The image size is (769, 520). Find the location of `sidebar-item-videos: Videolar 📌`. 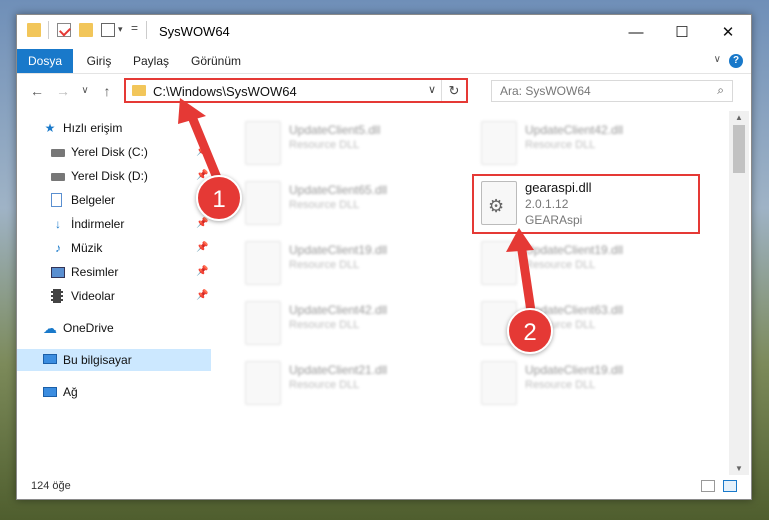

sidebar-item-videos: Videolar 📌 is located at coordinates (114, 296).